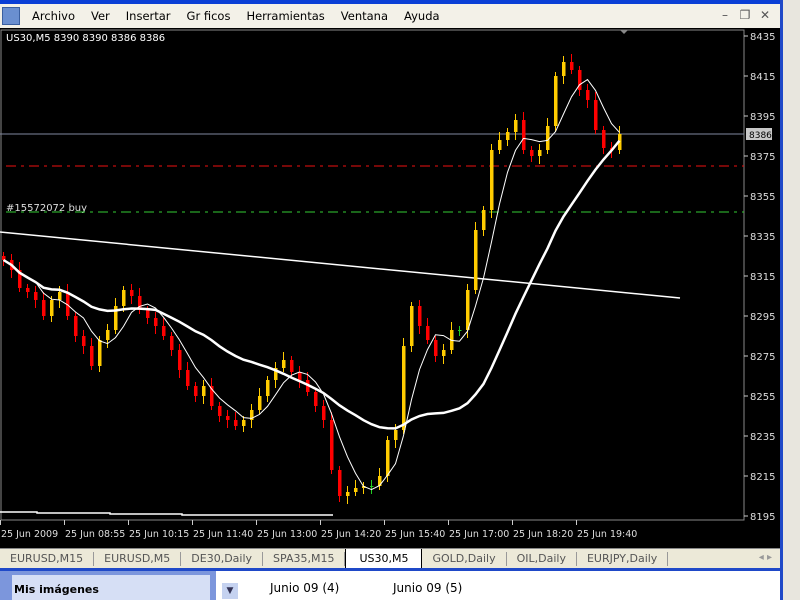 This screenshot has height=600, width=800. I want to click on y-tick-label: 8275, so click(762, 357).